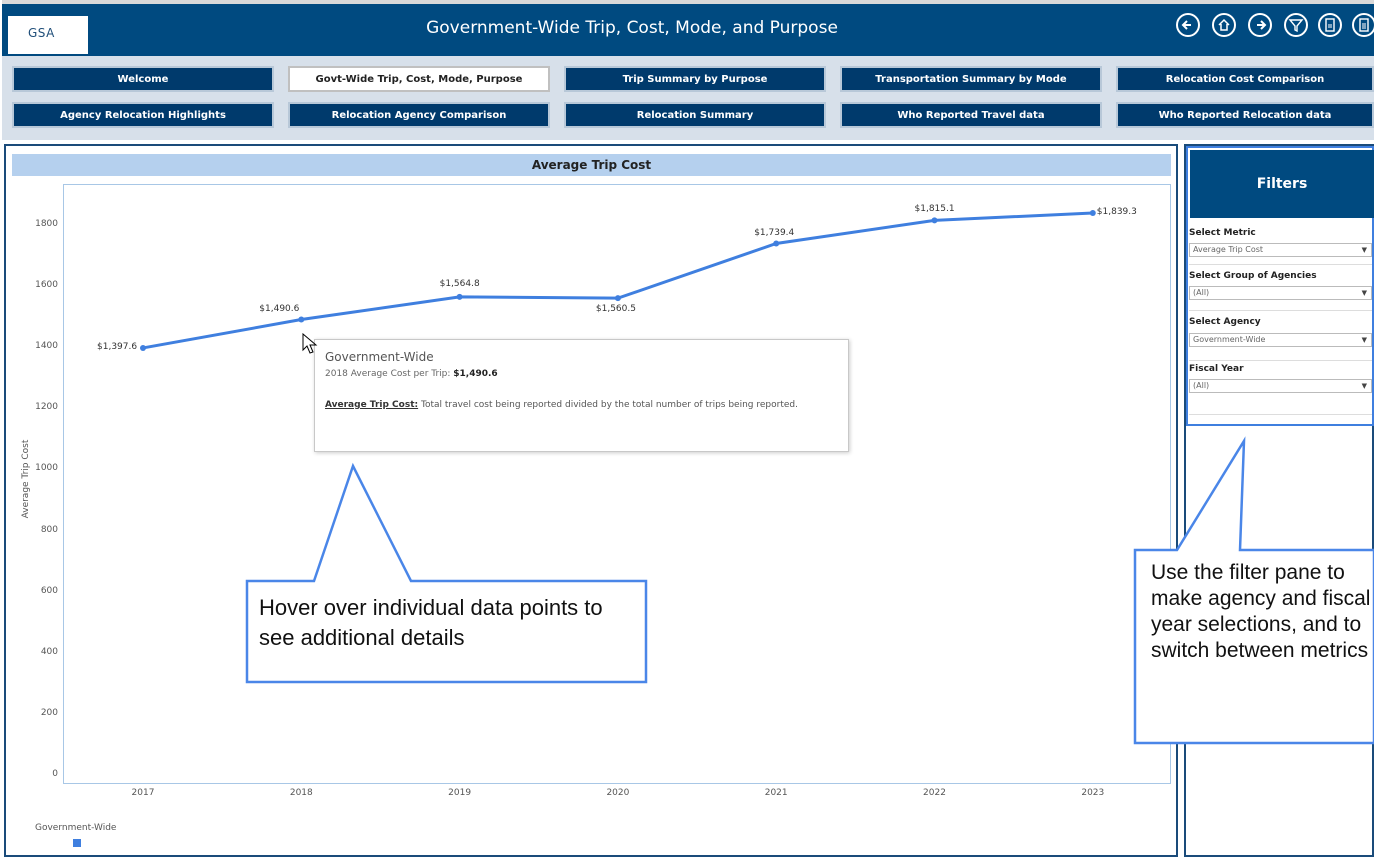  Describe the element at coordinates (310, 343) in the screenshot. I see `mouse-pointer-icon` at that location.